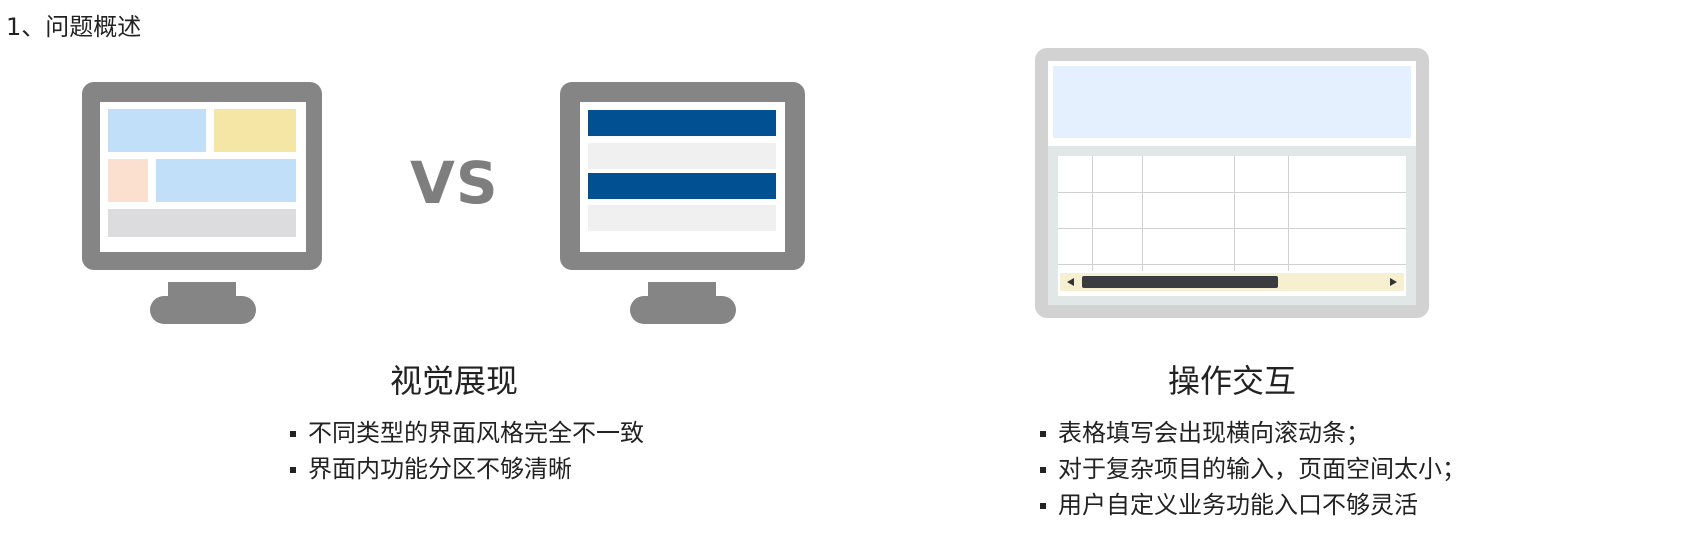  Describe the element at coordinates (682, 203) in the screenshot. I see `monitor-striped-layout-illustration` at that location.